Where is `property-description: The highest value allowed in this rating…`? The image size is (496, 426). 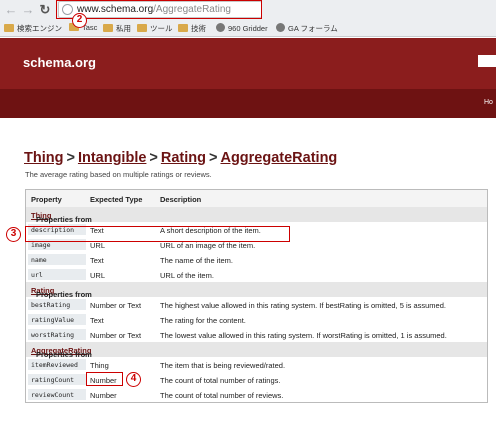
property-description: The highest value allowed in this rating… is located at coordinates (303, 305).